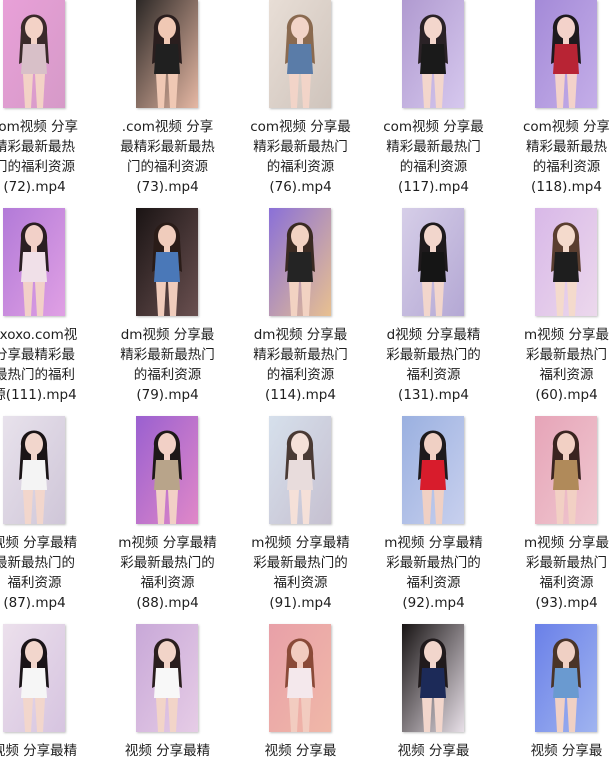 The image size is (609, 761). Describe the element at coordinates (566, 603) in the screenshot. I see `file-name-line: (93).mp4` at that location.